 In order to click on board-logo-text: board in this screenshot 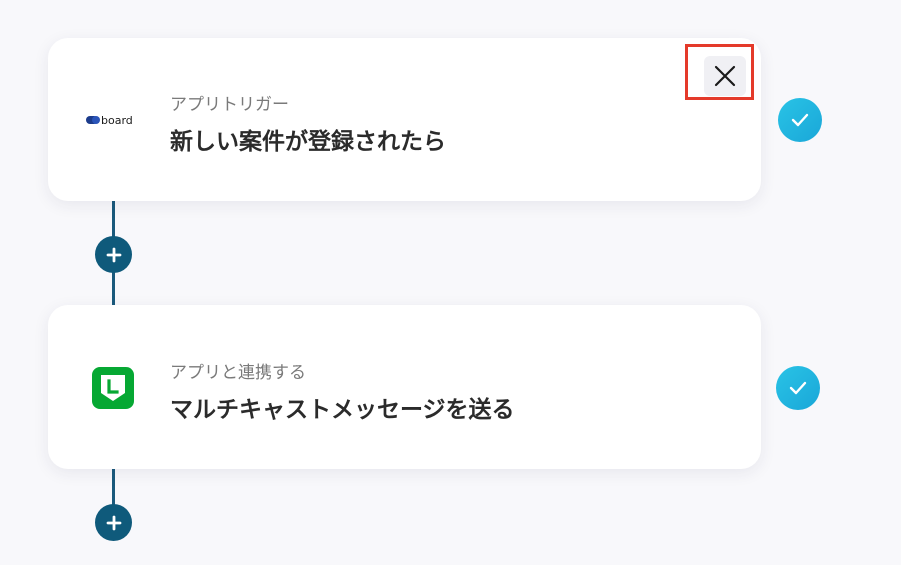, I will do `click(117, 120)`.